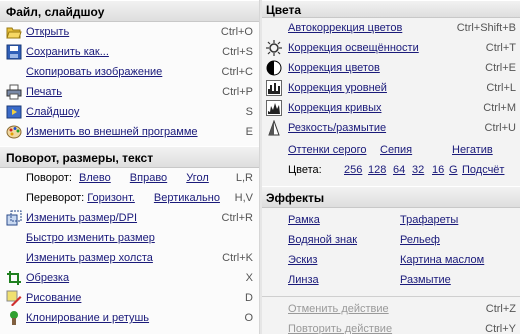  I want to click on slideshow-icon, so click(14, 112).